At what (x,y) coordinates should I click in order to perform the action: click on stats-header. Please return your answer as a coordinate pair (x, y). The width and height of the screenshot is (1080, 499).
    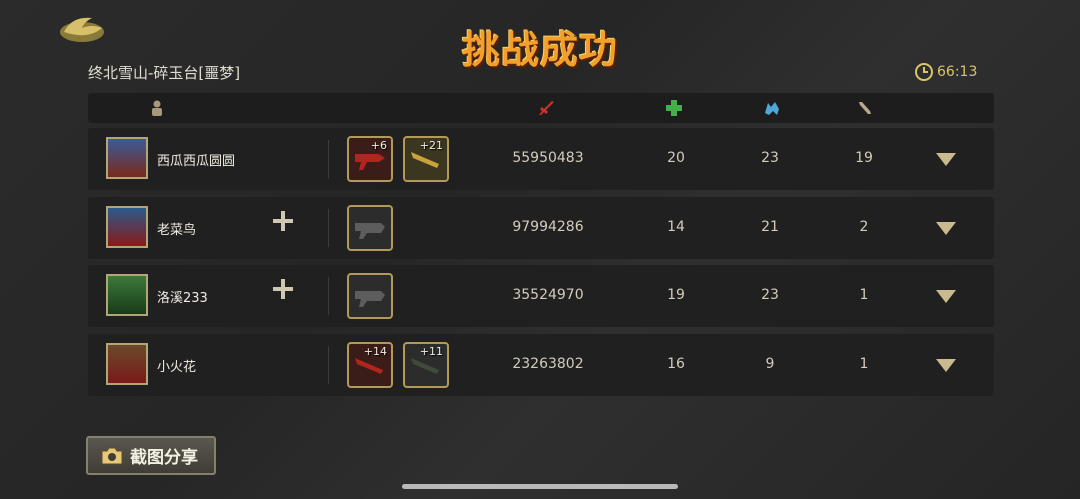
    Looking at the image, I should click on (541, 108).